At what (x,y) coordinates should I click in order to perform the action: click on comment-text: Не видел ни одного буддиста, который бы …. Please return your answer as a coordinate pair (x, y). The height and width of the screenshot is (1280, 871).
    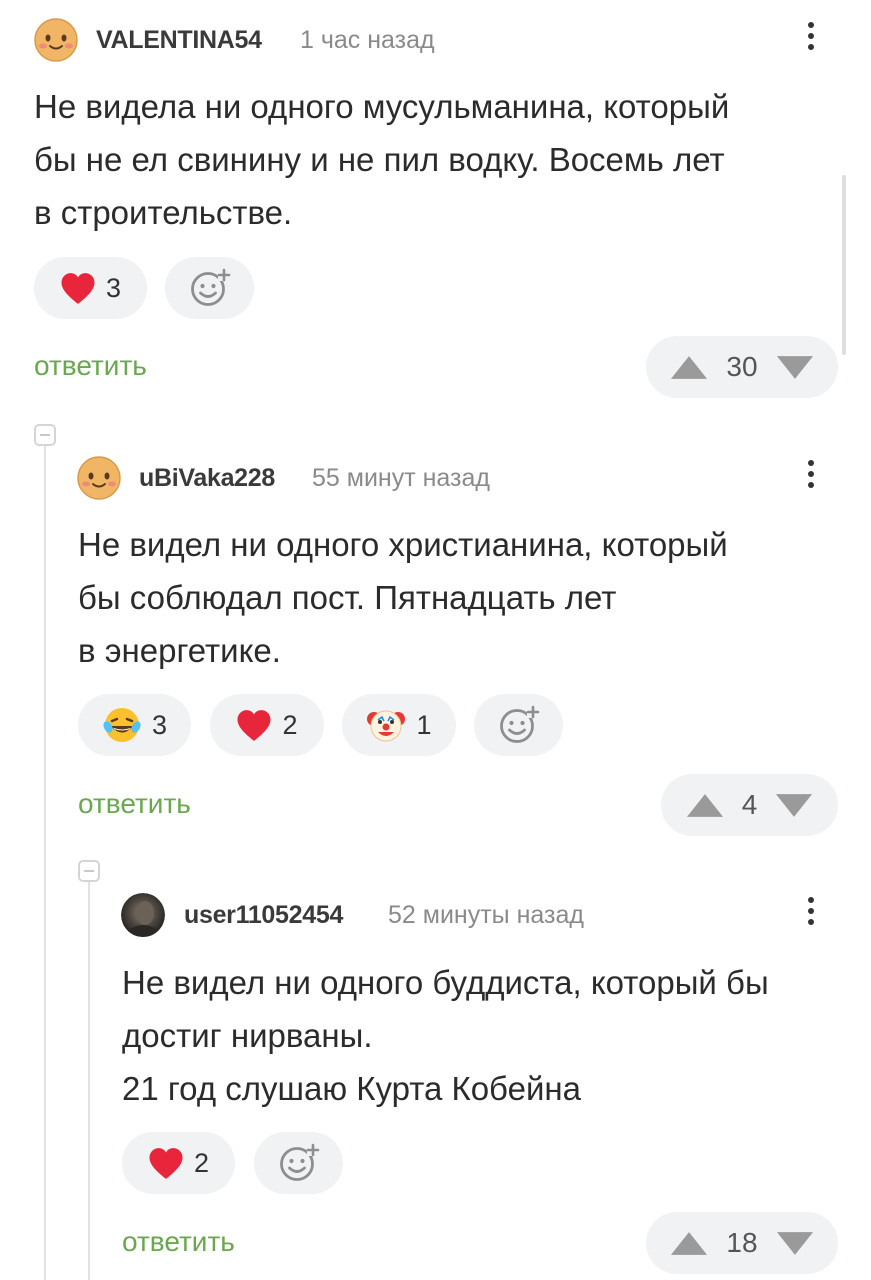
    Looking at the image, I should click on (445, 1035).